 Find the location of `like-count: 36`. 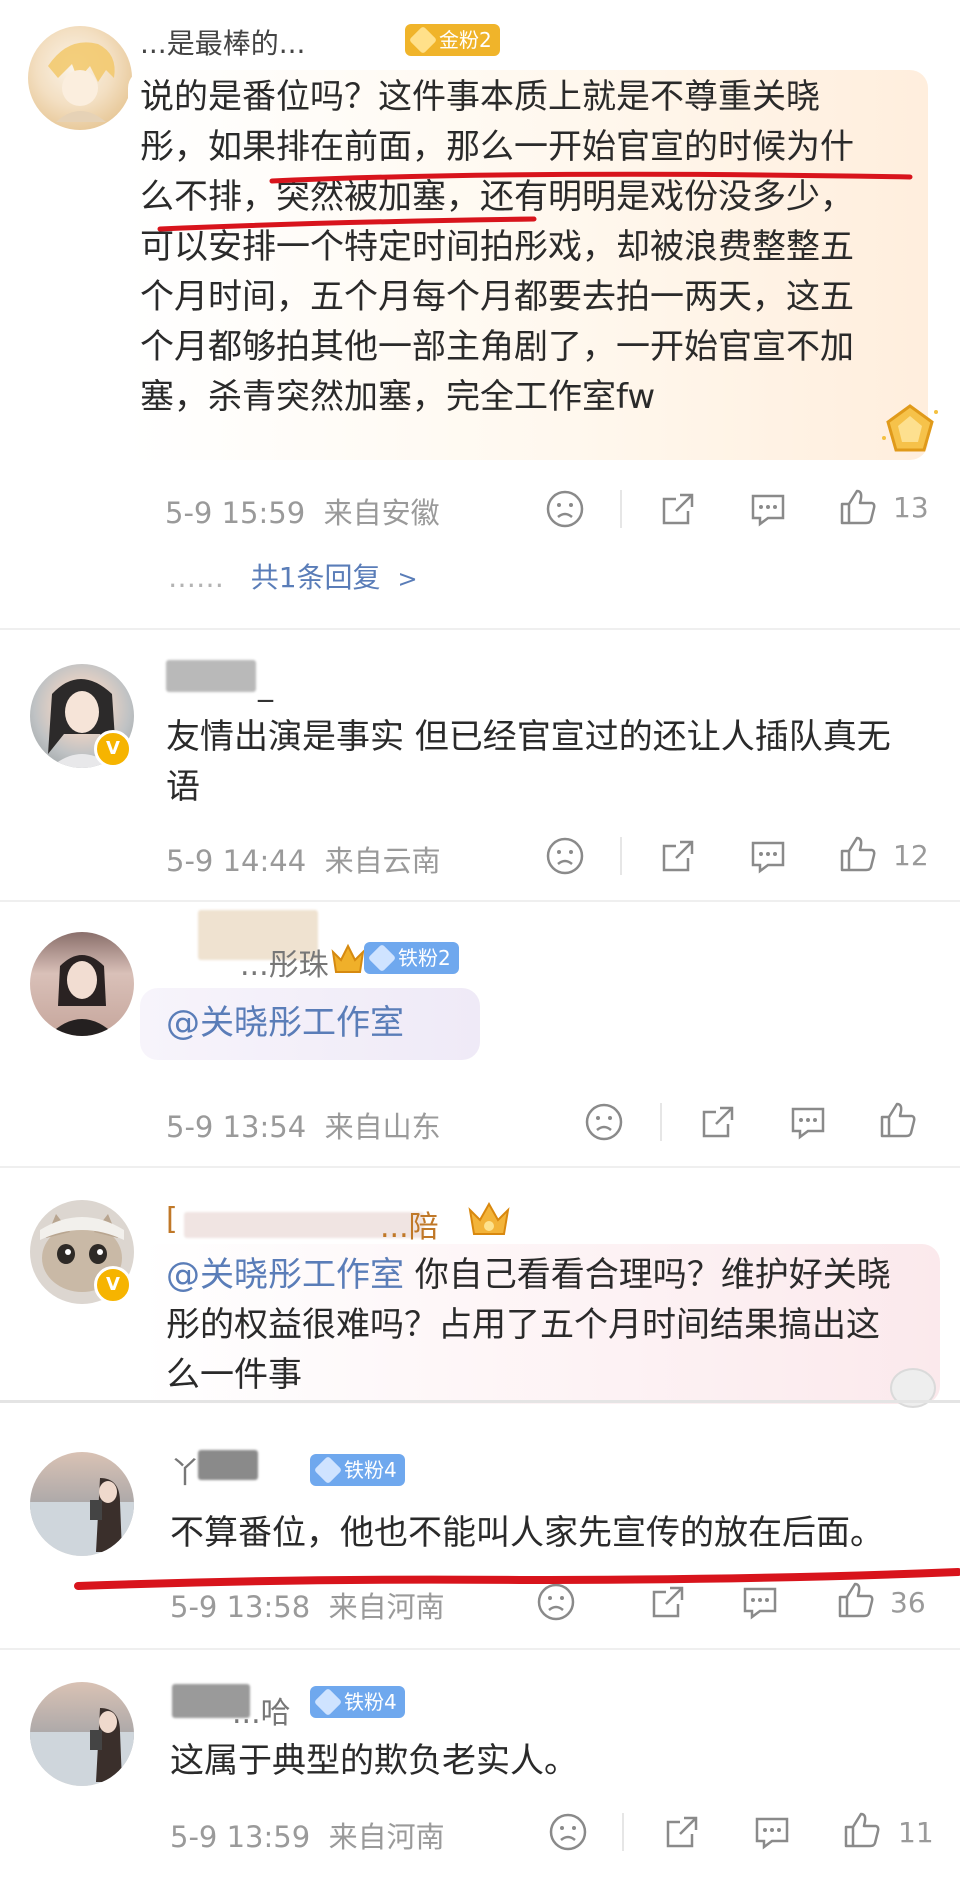

like-count: 36 is located at coordinates (908, 1602).